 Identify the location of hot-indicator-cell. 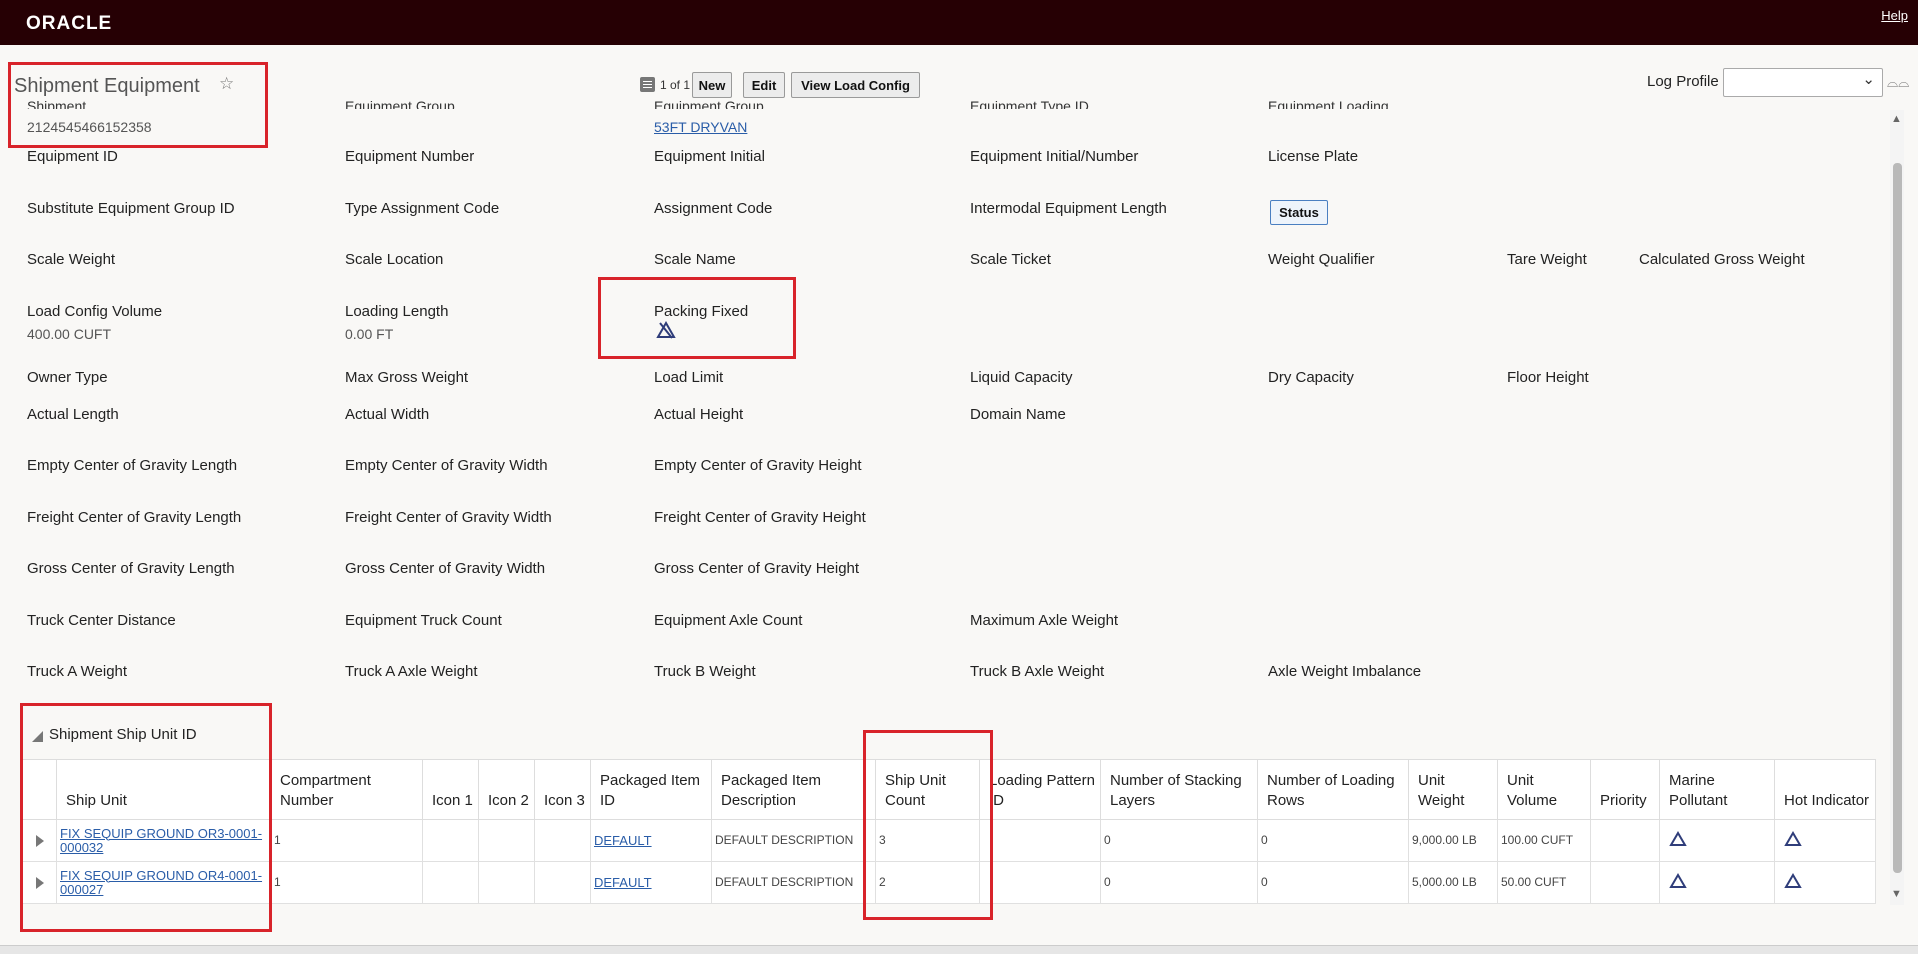
(1825, 840).